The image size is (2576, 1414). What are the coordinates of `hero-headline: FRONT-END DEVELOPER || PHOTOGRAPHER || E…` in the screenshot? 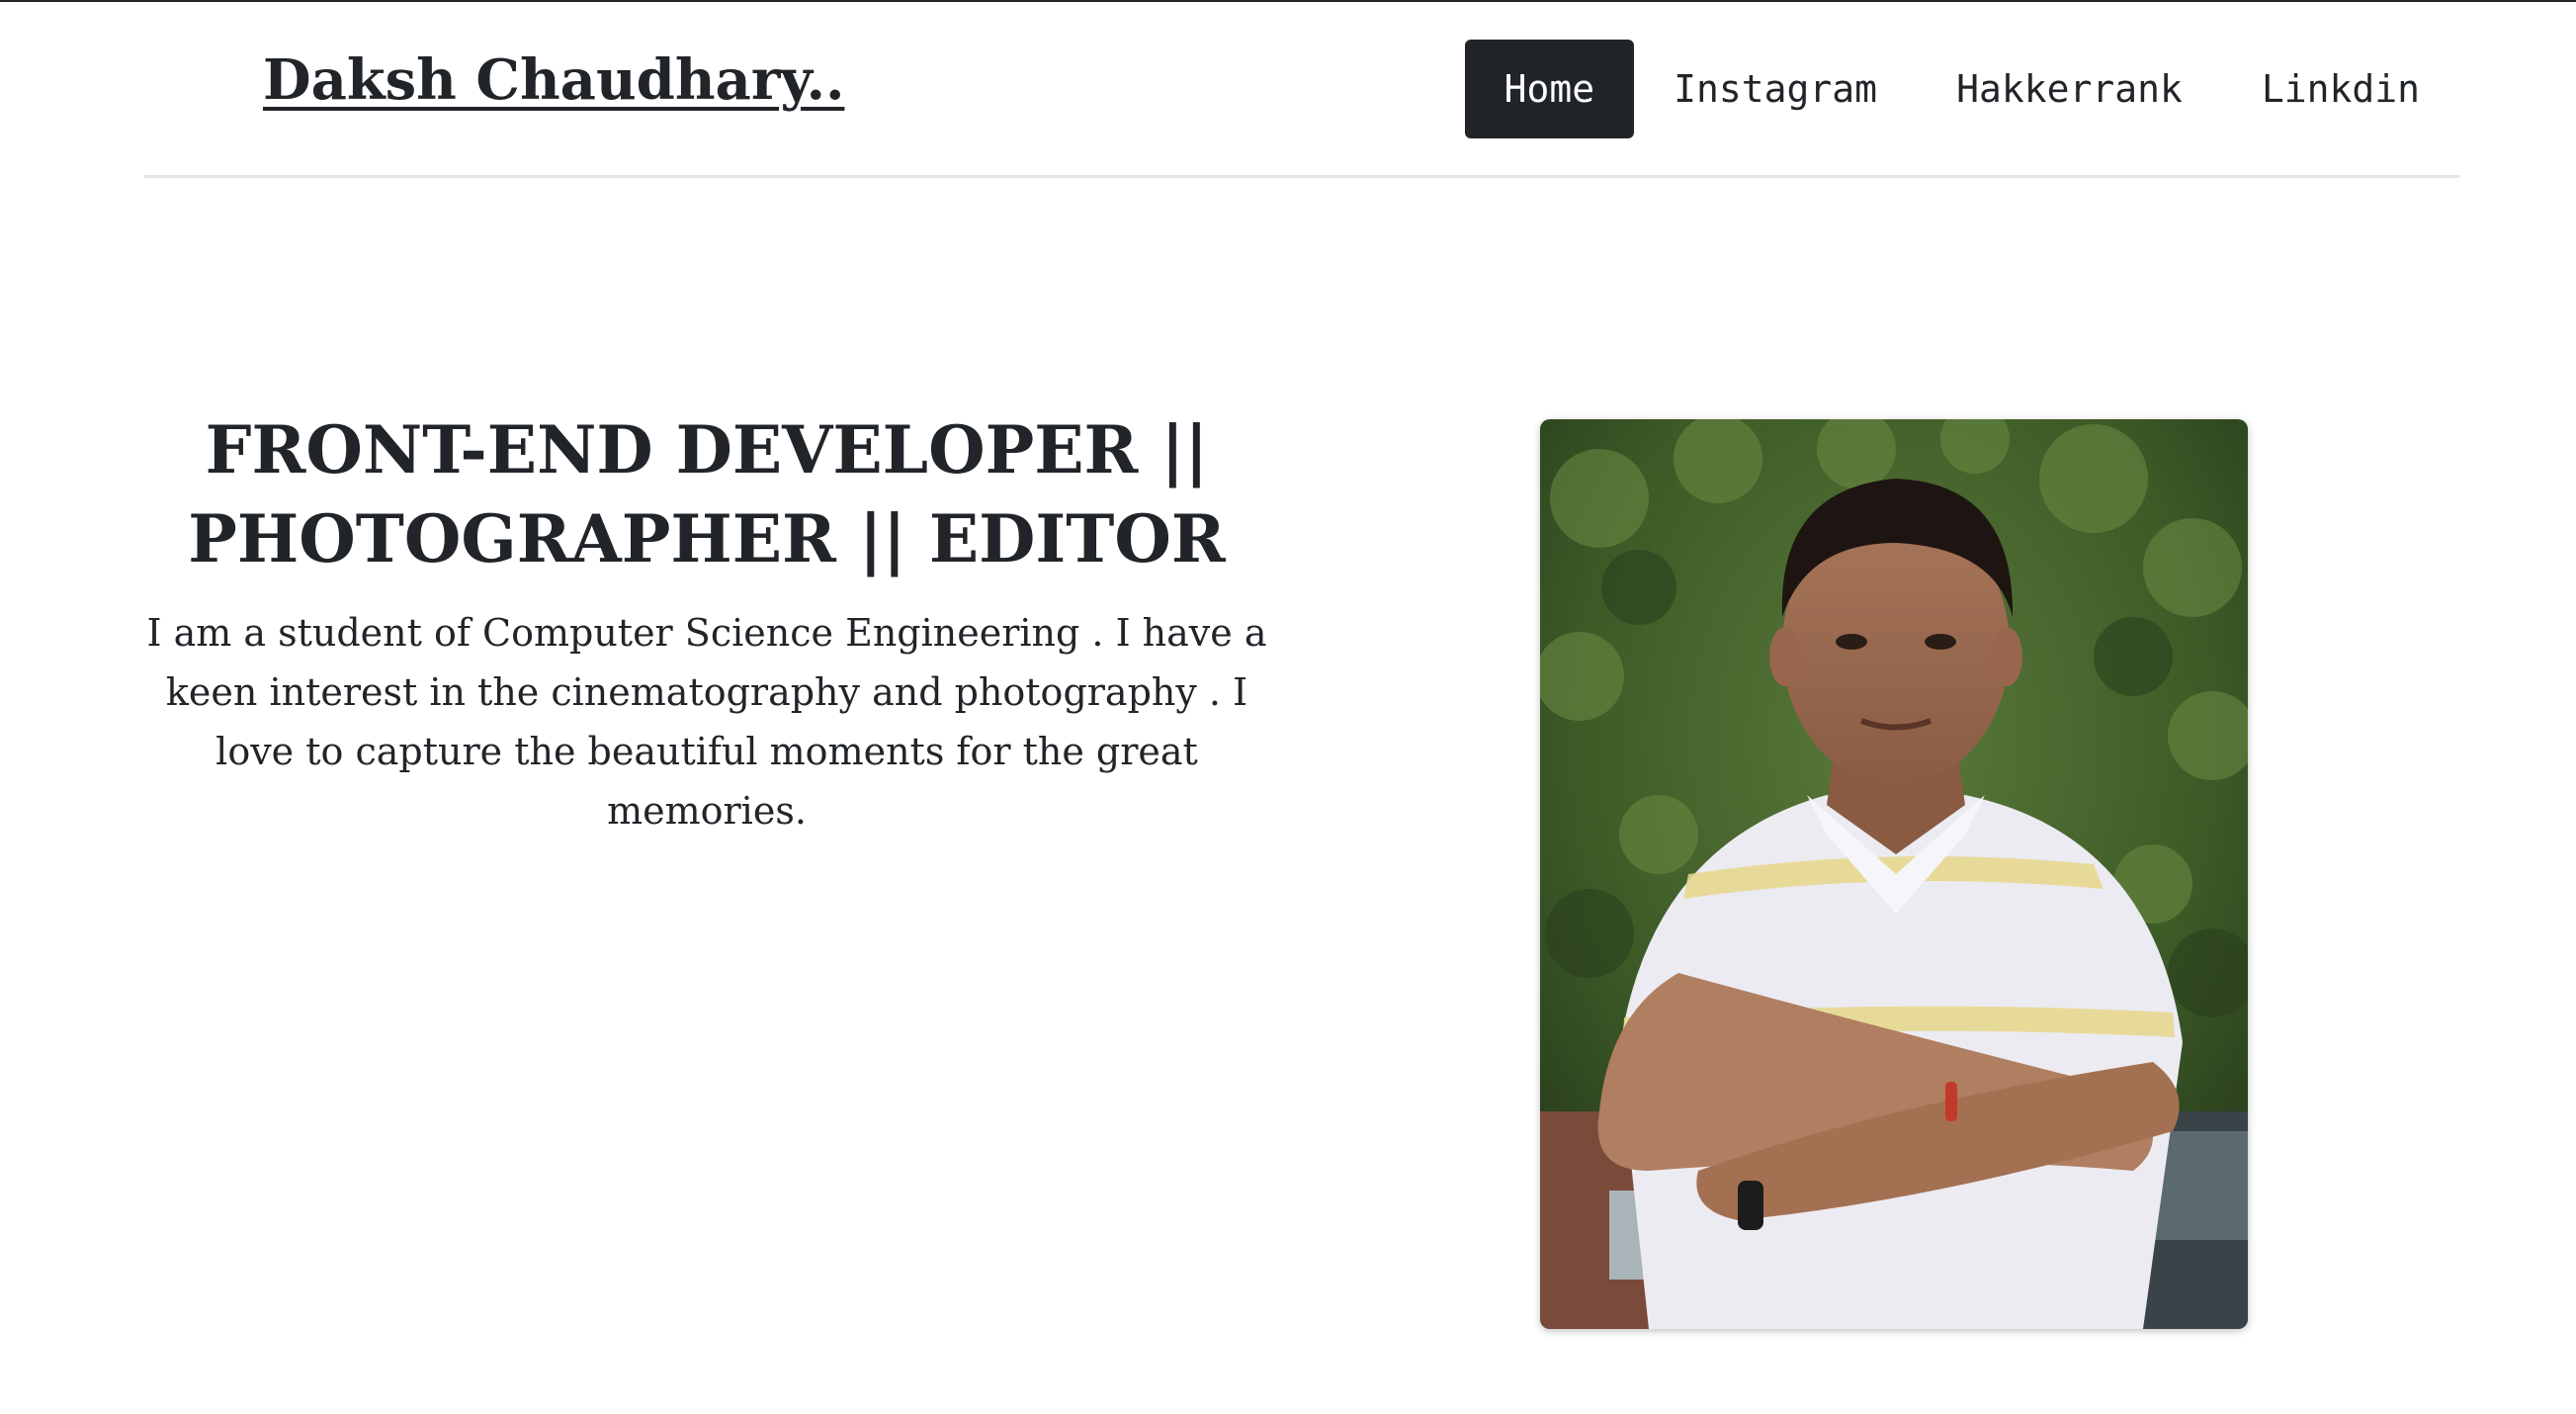 It's located at (707, 494).